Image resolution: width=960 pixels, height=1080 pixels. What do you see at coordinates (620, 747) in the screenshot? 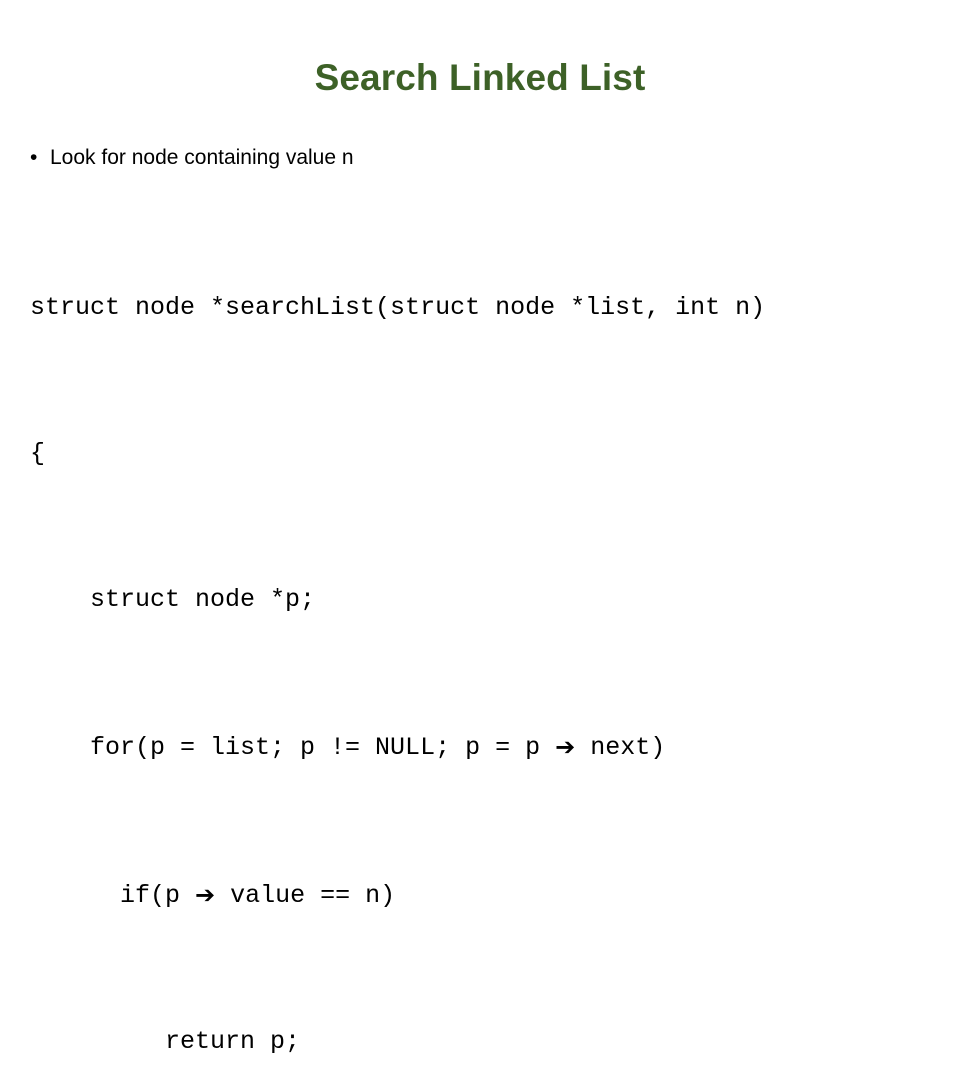
I see `code-line-4-suffix: next)` at bounding box center [620, 747].